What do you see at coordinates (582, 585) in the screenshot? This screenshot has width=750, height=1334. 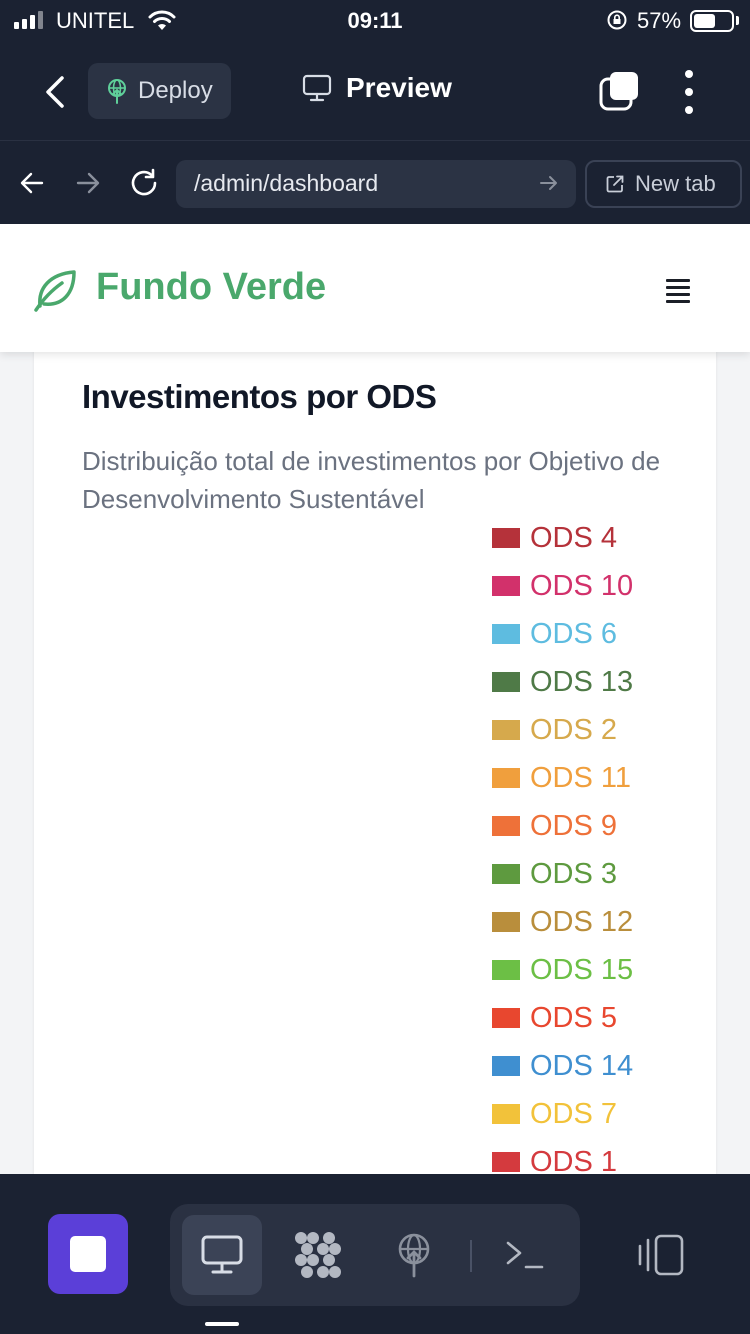 I see `legend-label: ODS 10` at bounding box center [582, 585].